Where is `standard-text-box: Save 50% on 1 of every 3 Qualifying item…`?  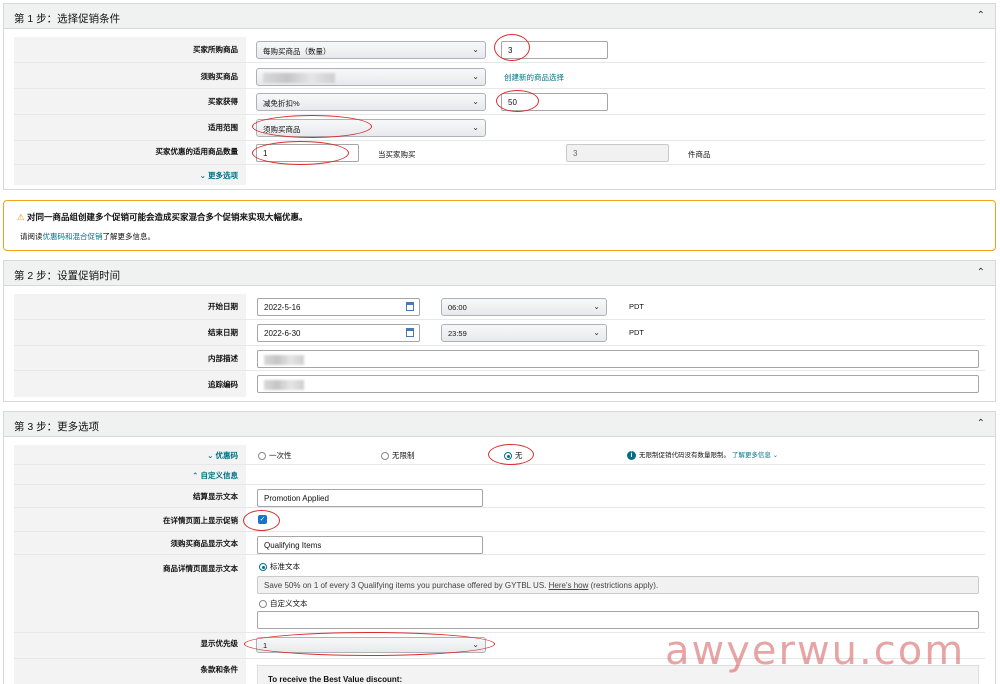
standard-text-box: Save 50% on 1 of every 3 Qualifying item… is located at coordinates (618, 585).